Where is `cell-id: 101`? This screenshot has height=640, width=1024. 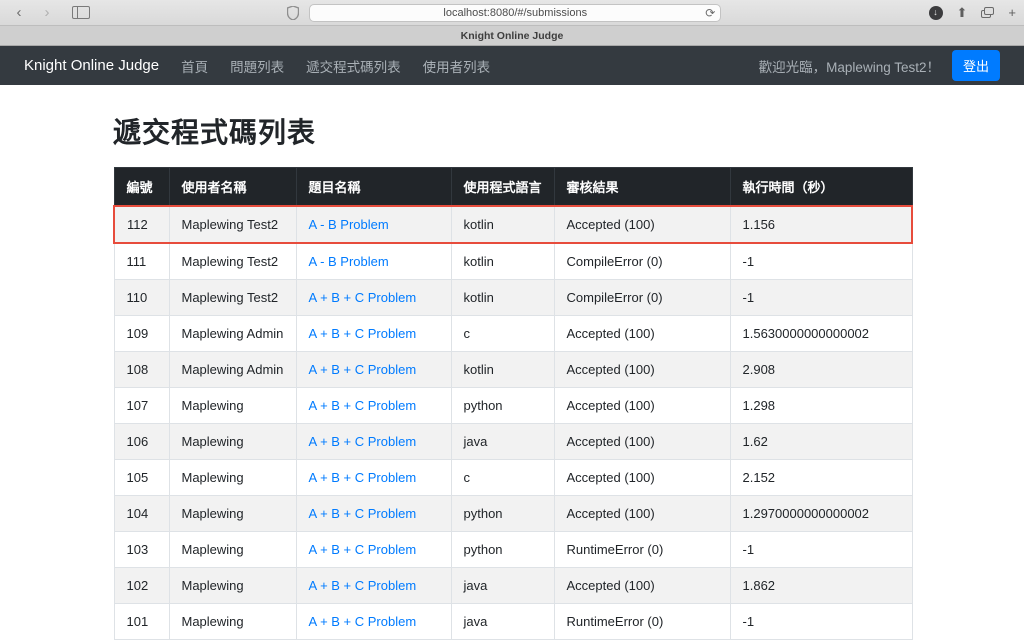 cell-id: 101 is located at coordinates (141, 621).